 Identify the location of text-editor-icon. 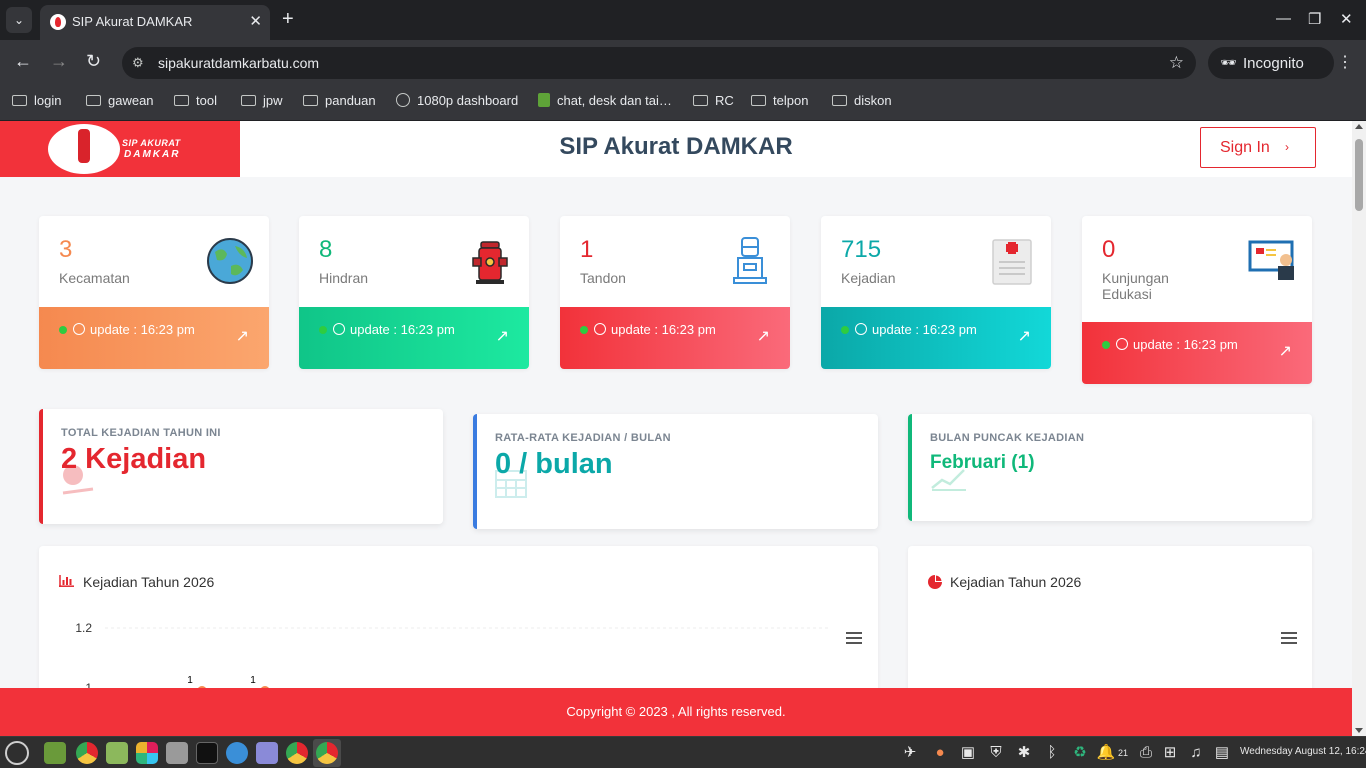
(267, 753).